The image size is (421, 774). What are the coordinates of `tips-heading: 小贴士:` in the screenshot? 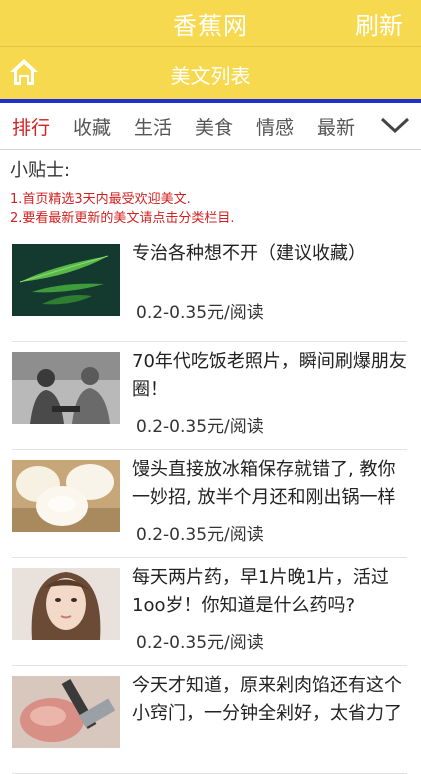 It's located at (40, 170).